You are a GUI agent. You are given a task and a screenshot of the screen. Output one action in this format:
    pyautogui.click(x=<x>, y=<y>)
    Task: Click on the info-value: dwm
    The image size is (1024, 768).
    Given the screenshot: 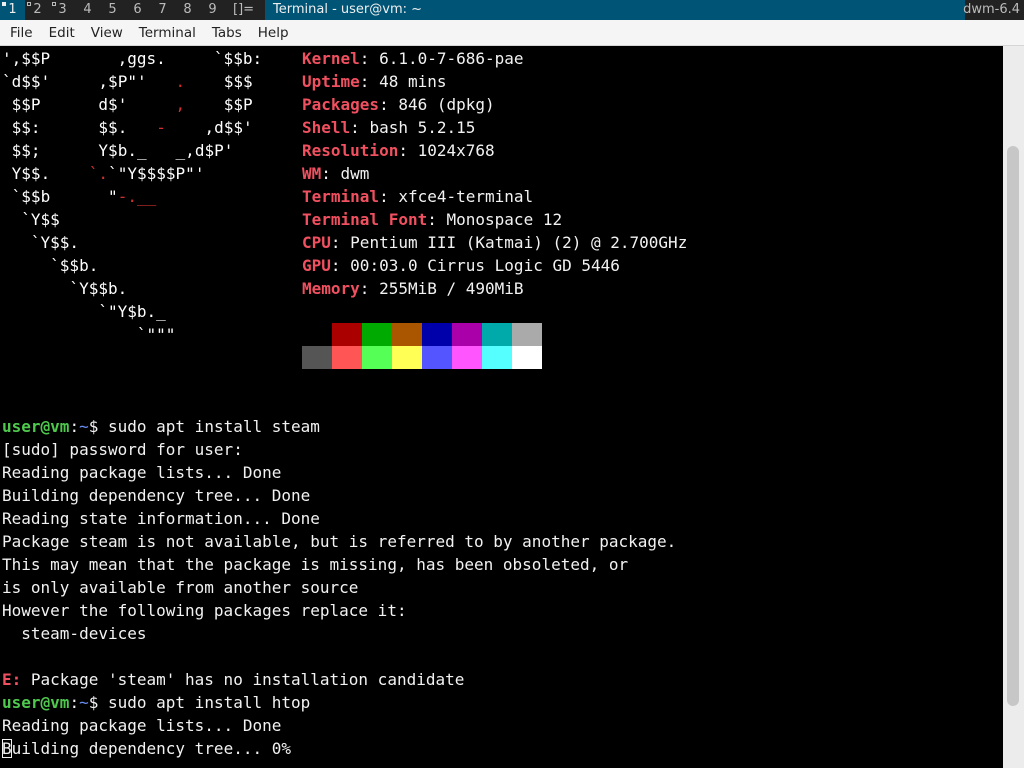 What is the action you would take?
    pyautogui.click(x=355, y=173)
    